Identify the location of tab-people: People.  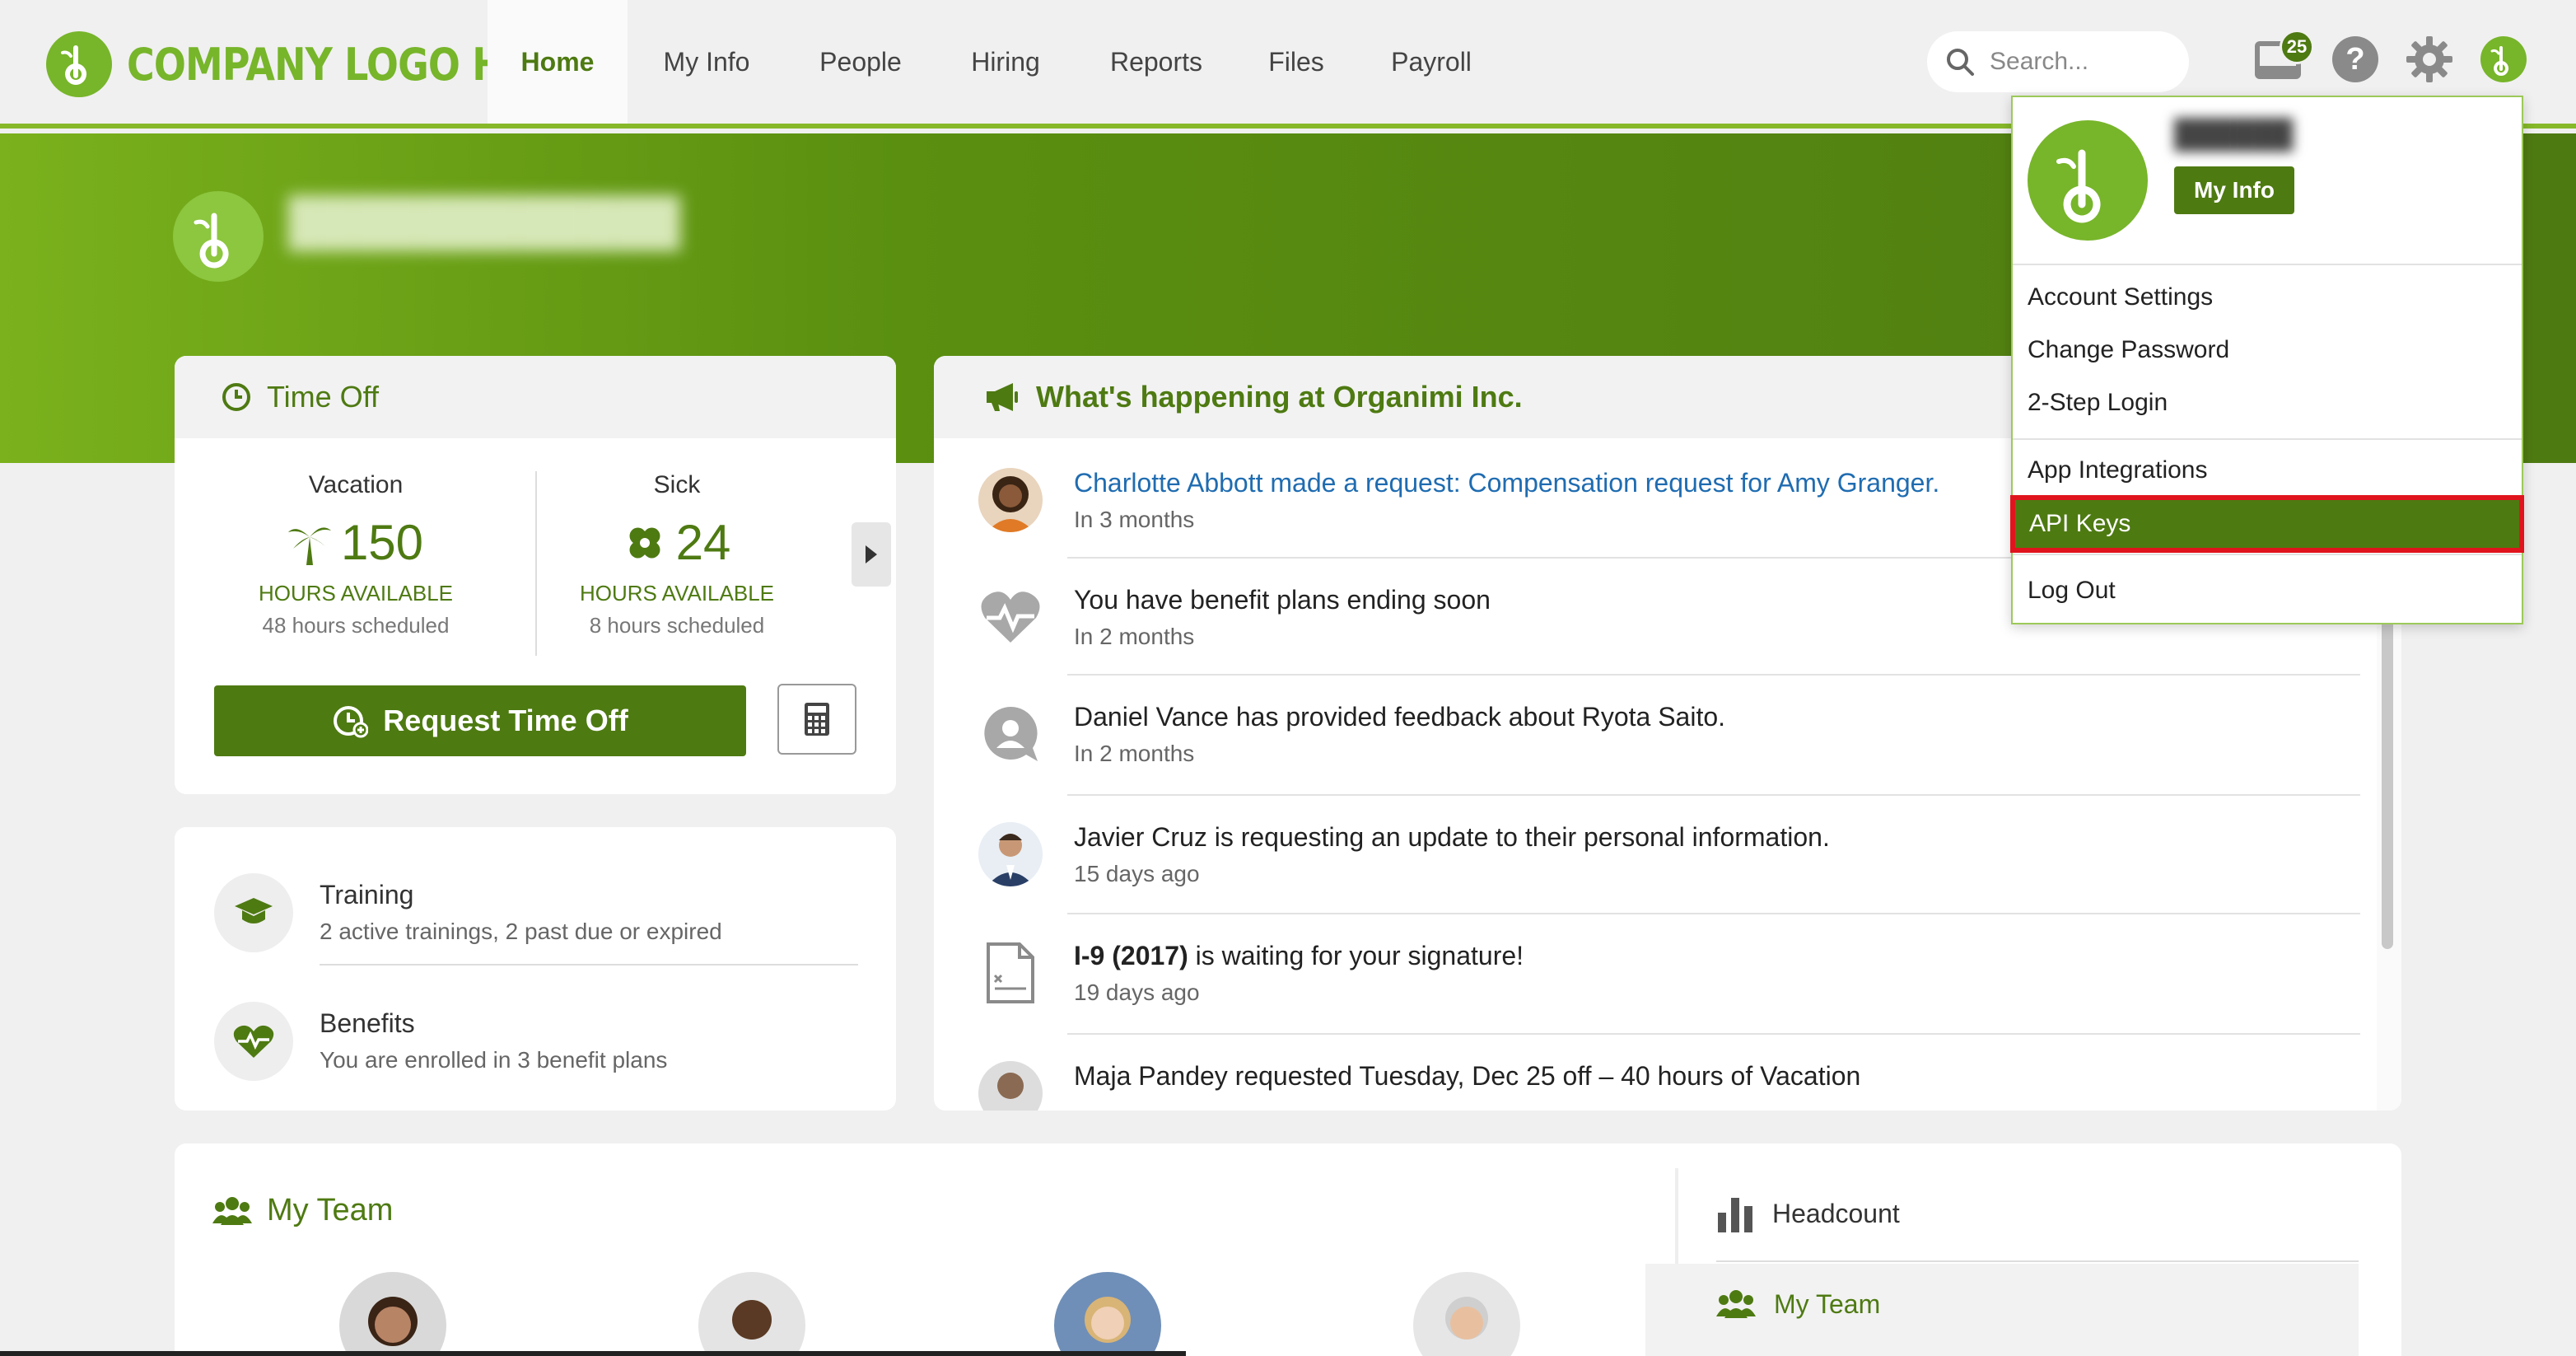
(860, 62).